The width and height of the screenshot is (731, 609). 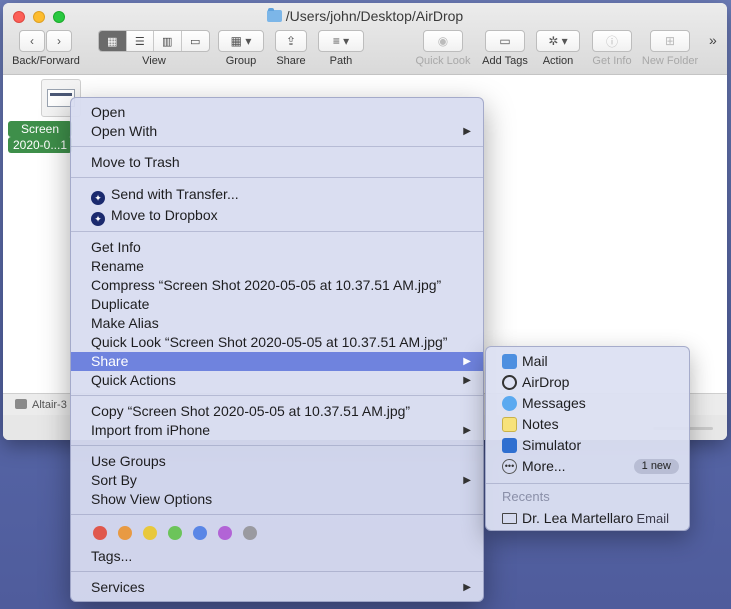 I want to click on menu-item-open-with: Open With ▶, so click(x=277, y=131).